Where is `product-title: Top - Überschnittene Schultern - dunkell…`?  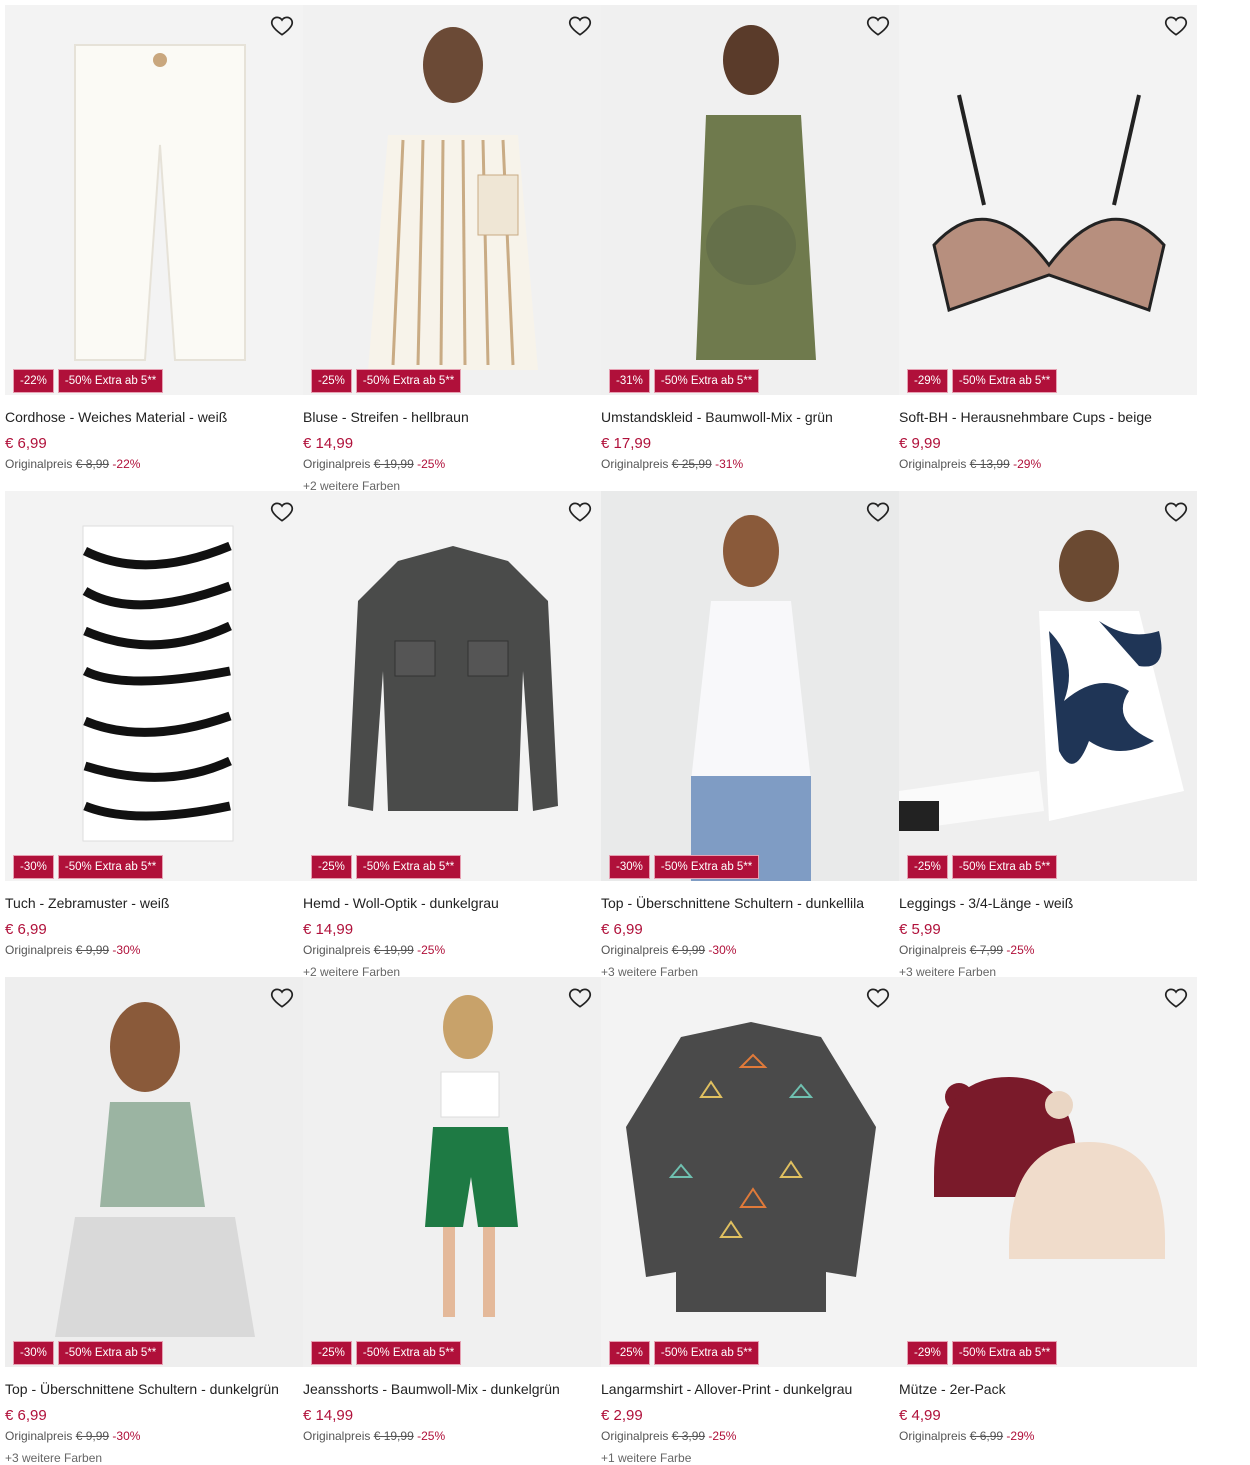 product-title: Top - Überschnittene Schultern - dunkell… is located at coordinates (751, 903).